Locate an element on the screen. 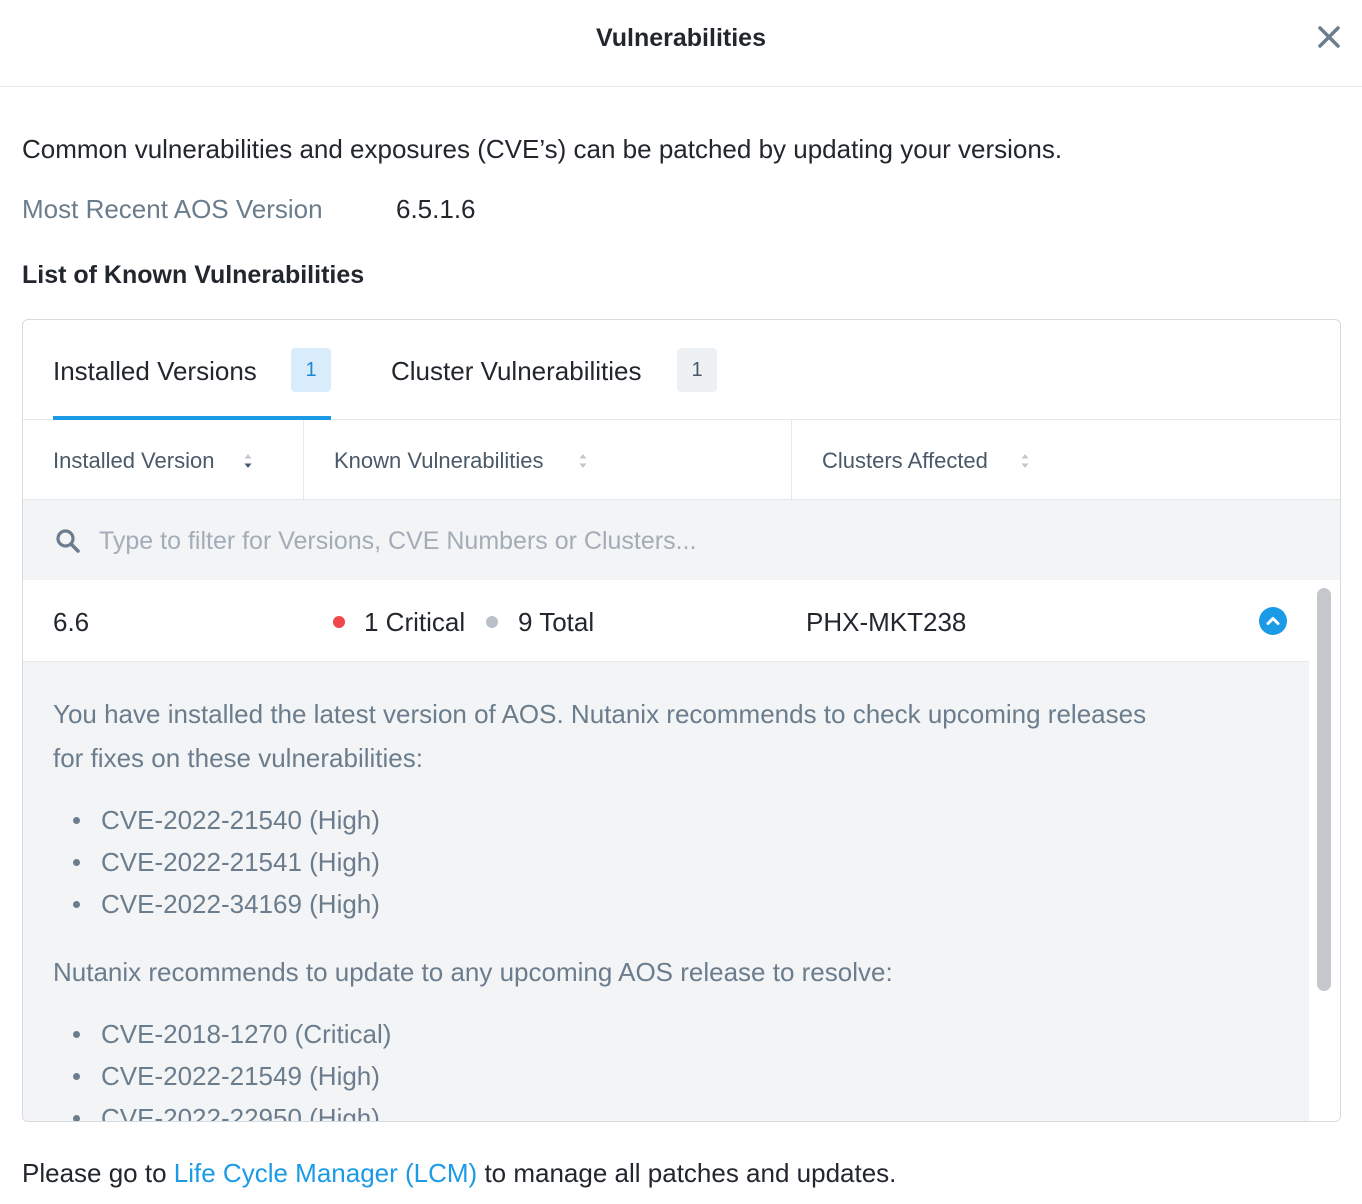 The width and height of the screenshot is (1362, 1204). collapse-row-button is located at coordinates (1273, 621).